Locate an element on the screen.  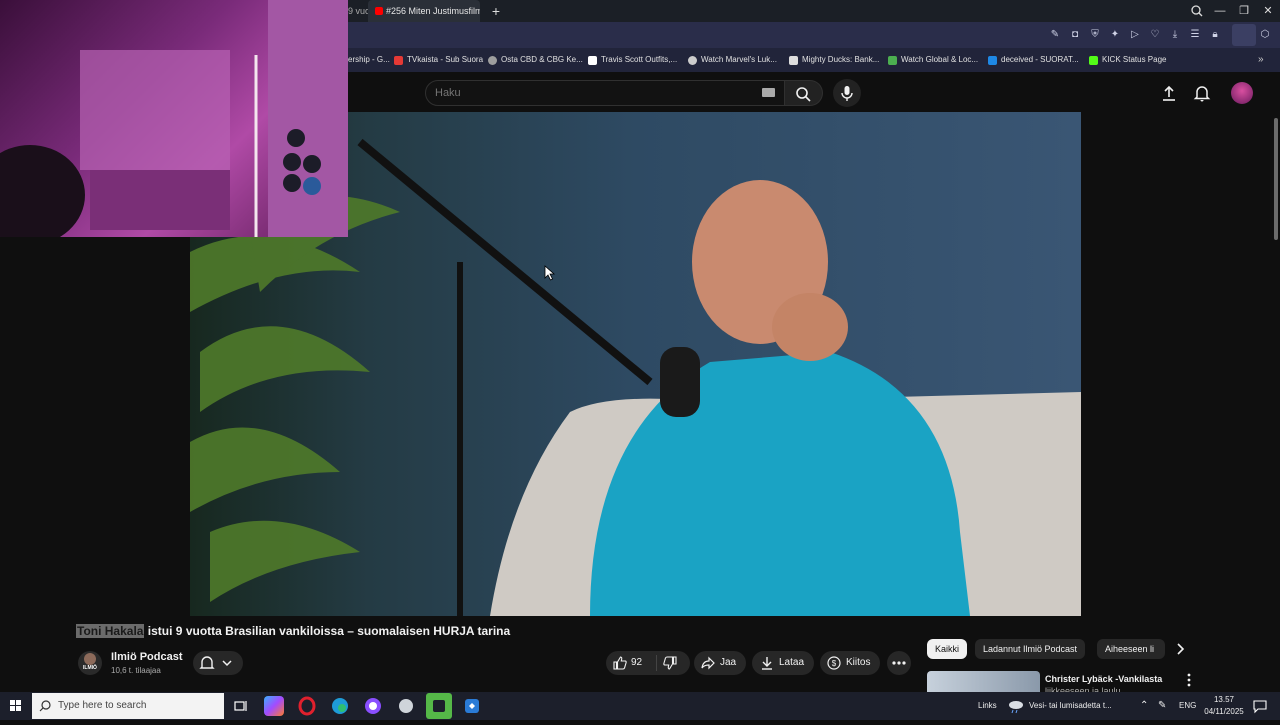
shield-icon: ⛨ is located at coordinates (1095, 35).